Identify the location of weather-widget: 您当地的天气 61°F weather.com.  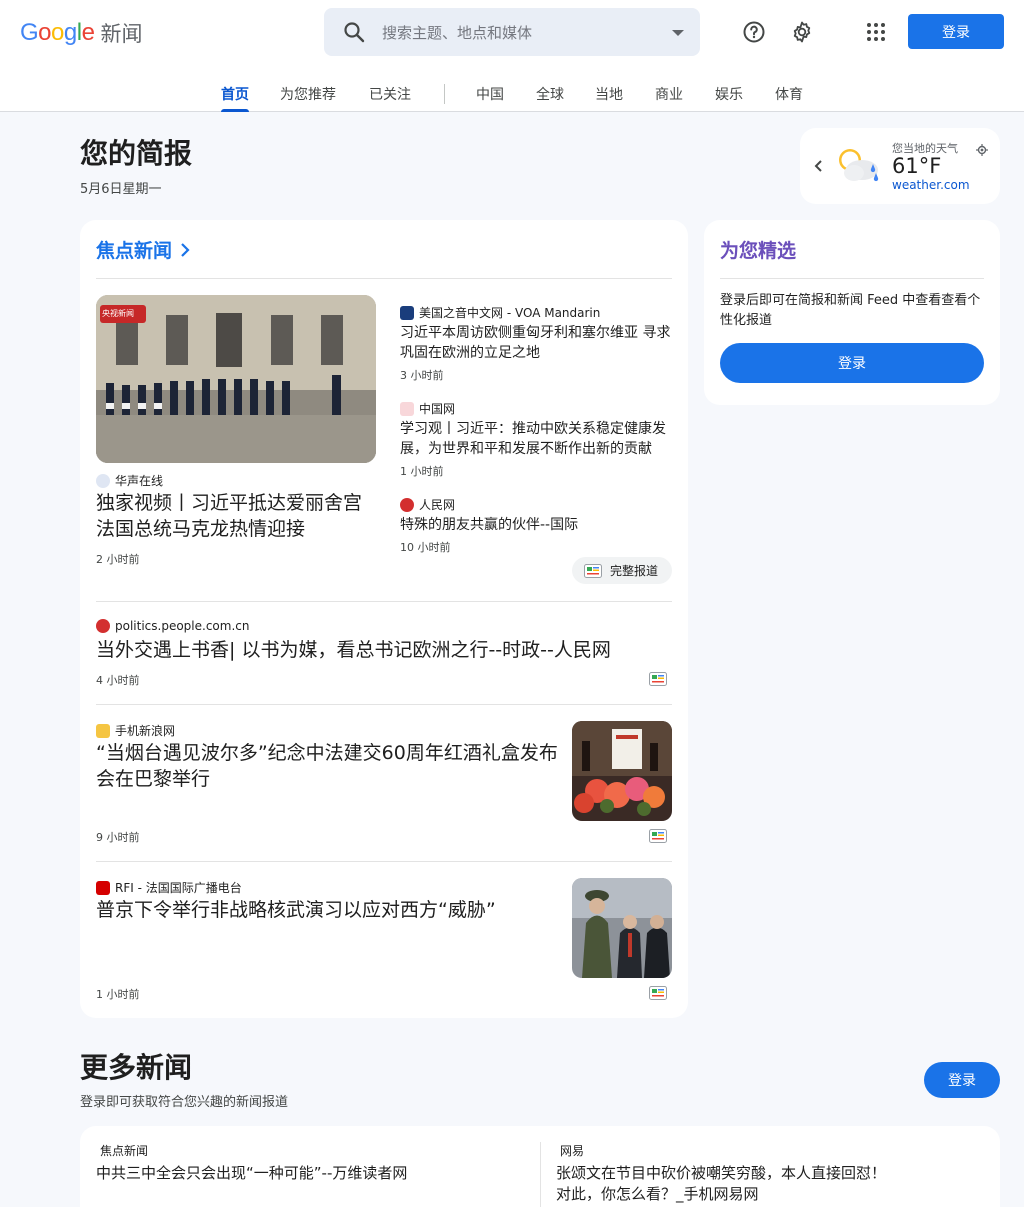
(900, 166).